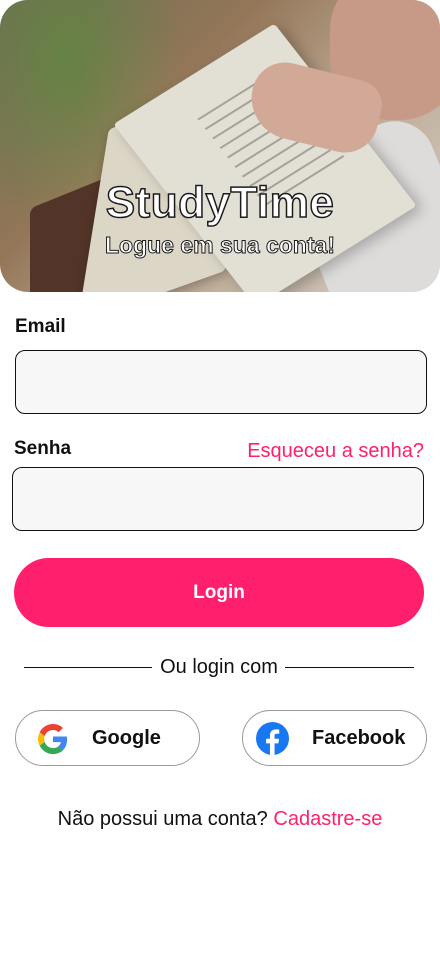  Describe the element at coordinates (220, 202) in the screenshot. I see `app-title: StudyTime` at that location.